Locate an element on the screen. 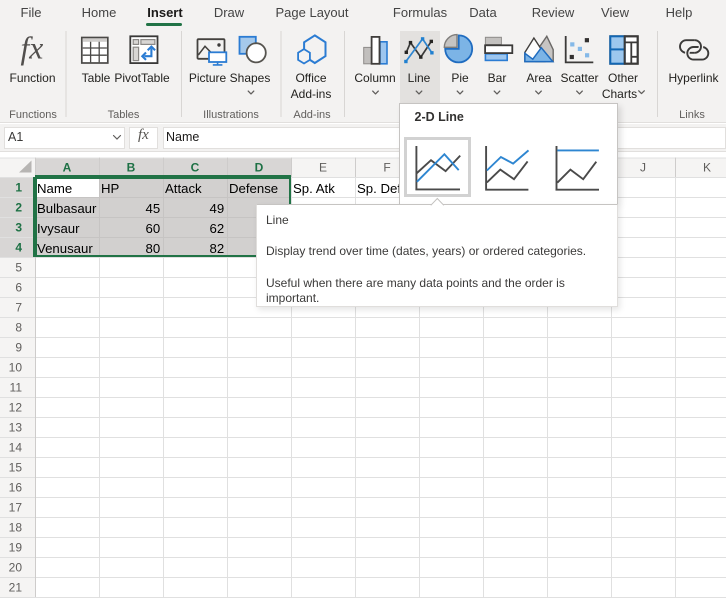  svg-text: 17 is located at coordinates (16, 508).